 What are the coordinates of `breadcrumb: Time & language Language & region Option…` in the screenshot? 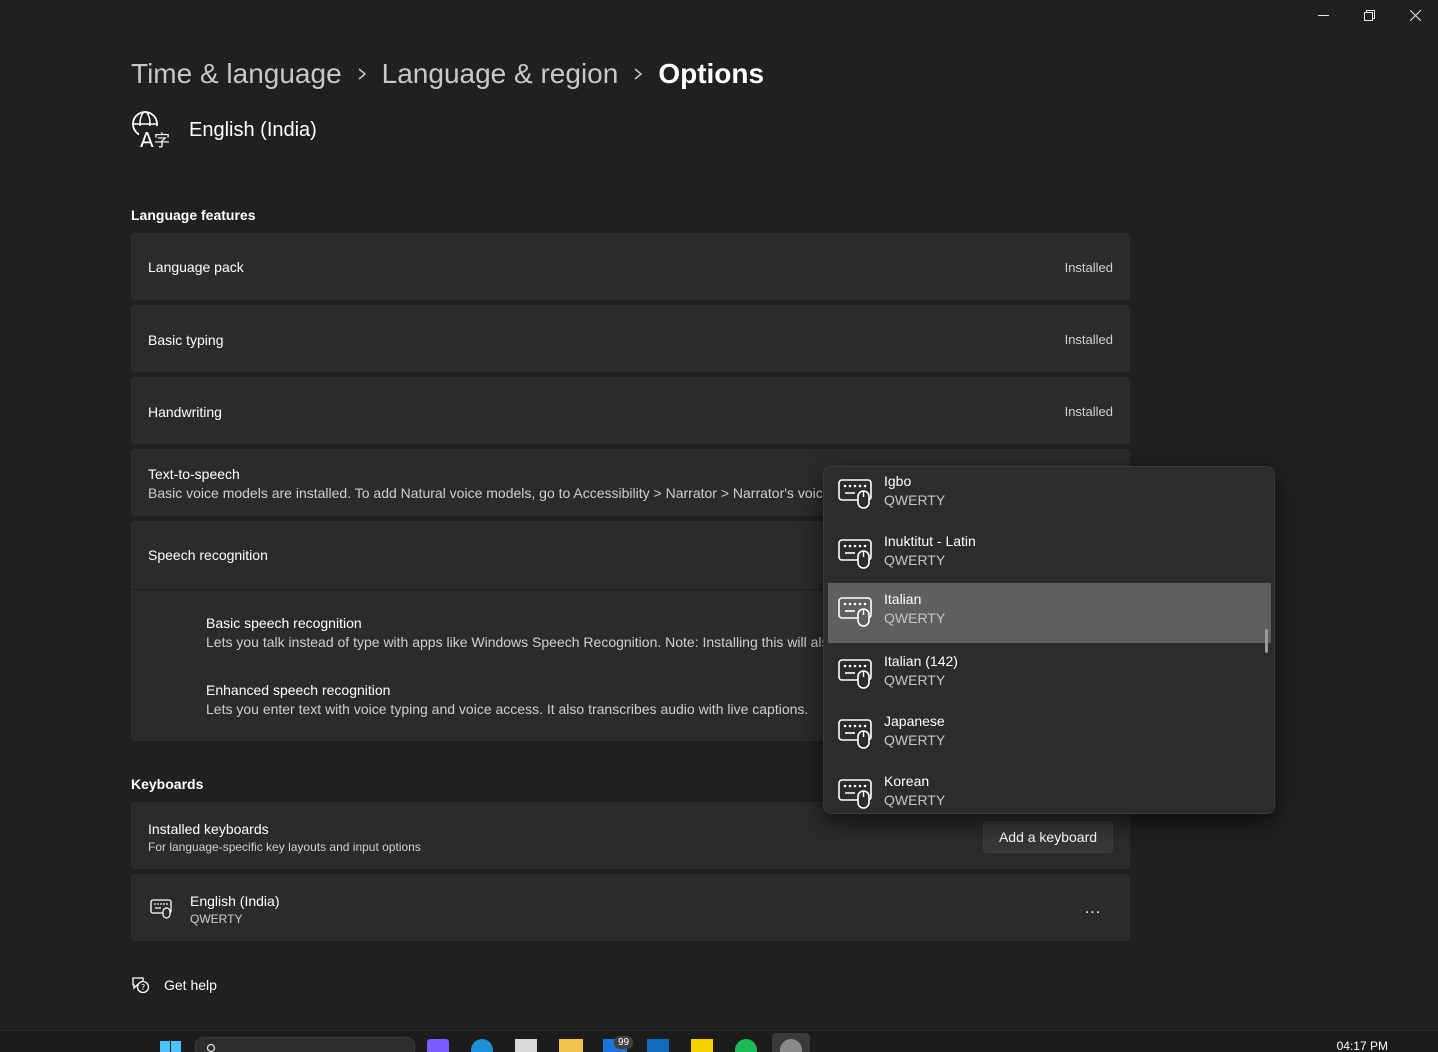 It's located at (447, 74).